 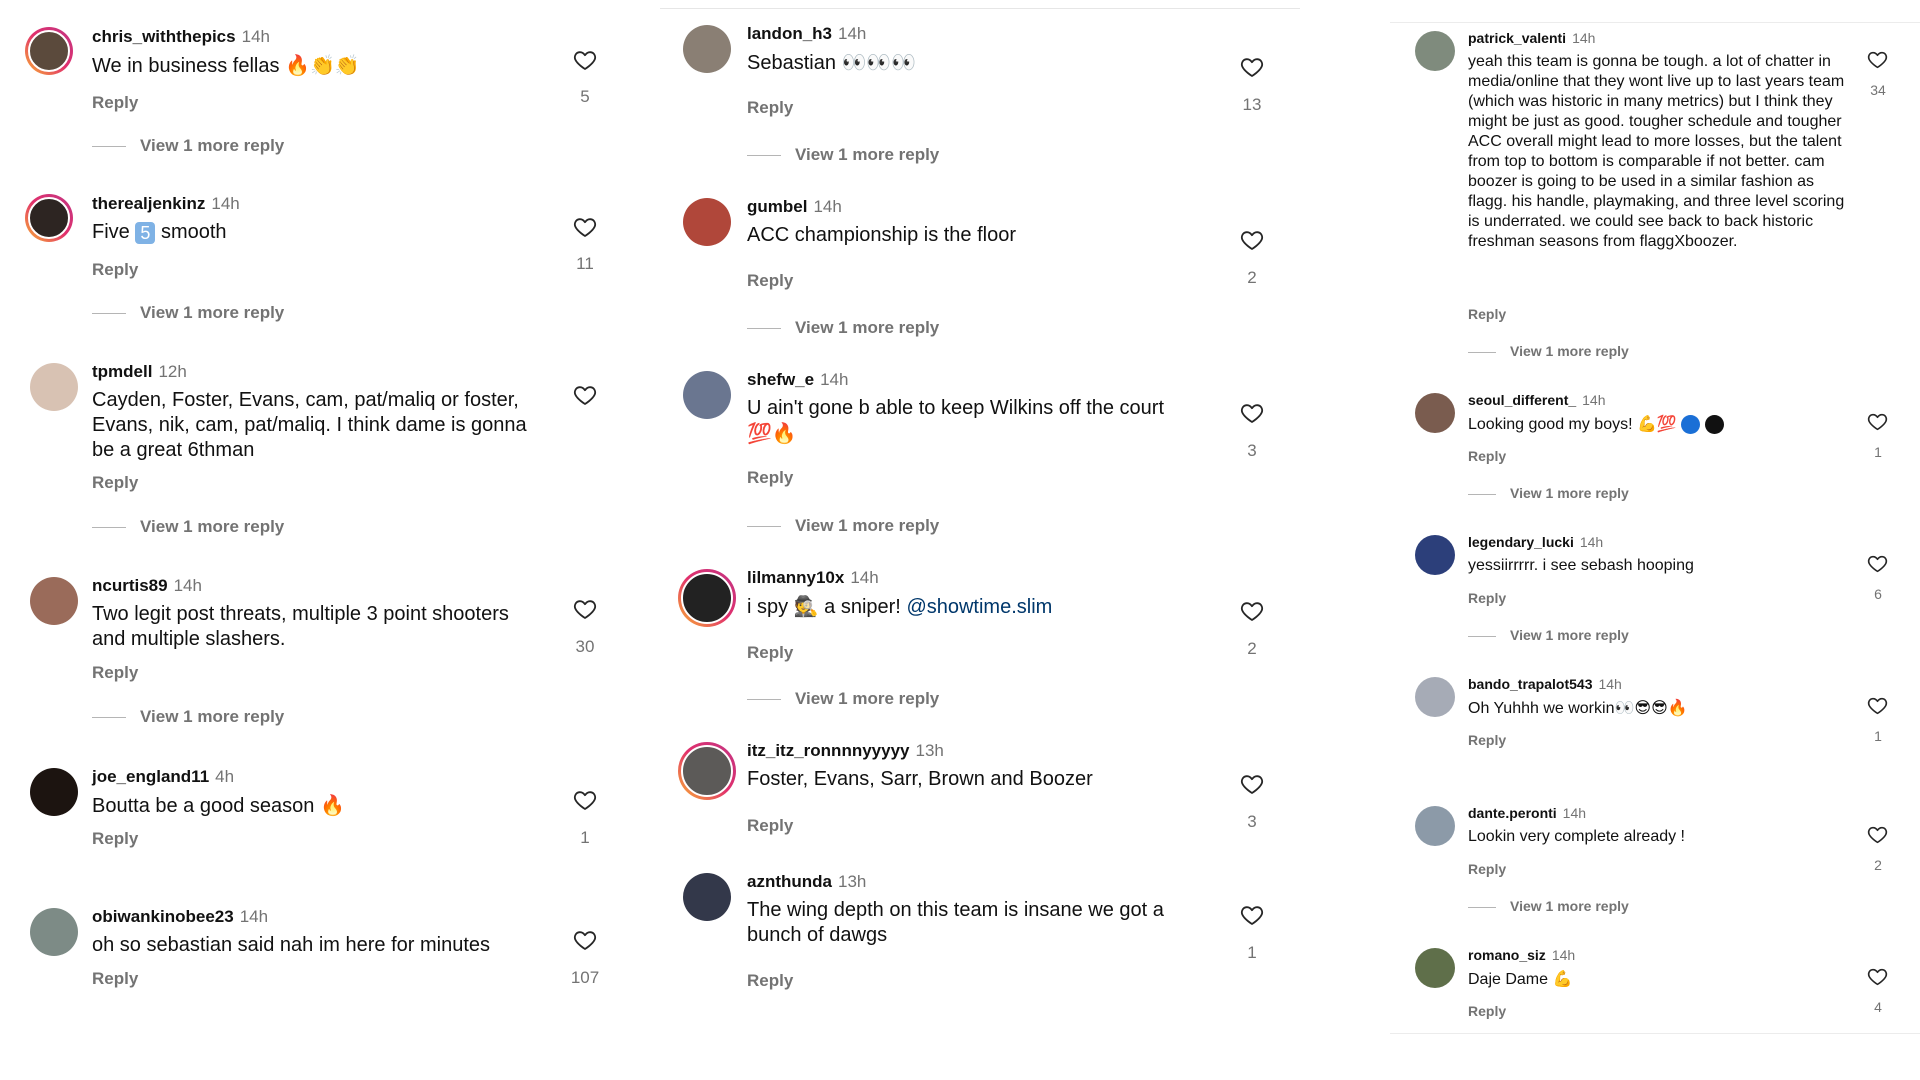 What do you see at coordinates (979, 607) in the screenshot?
I see `mention-link: @showtime.slim` at bounding box center [979, 607].